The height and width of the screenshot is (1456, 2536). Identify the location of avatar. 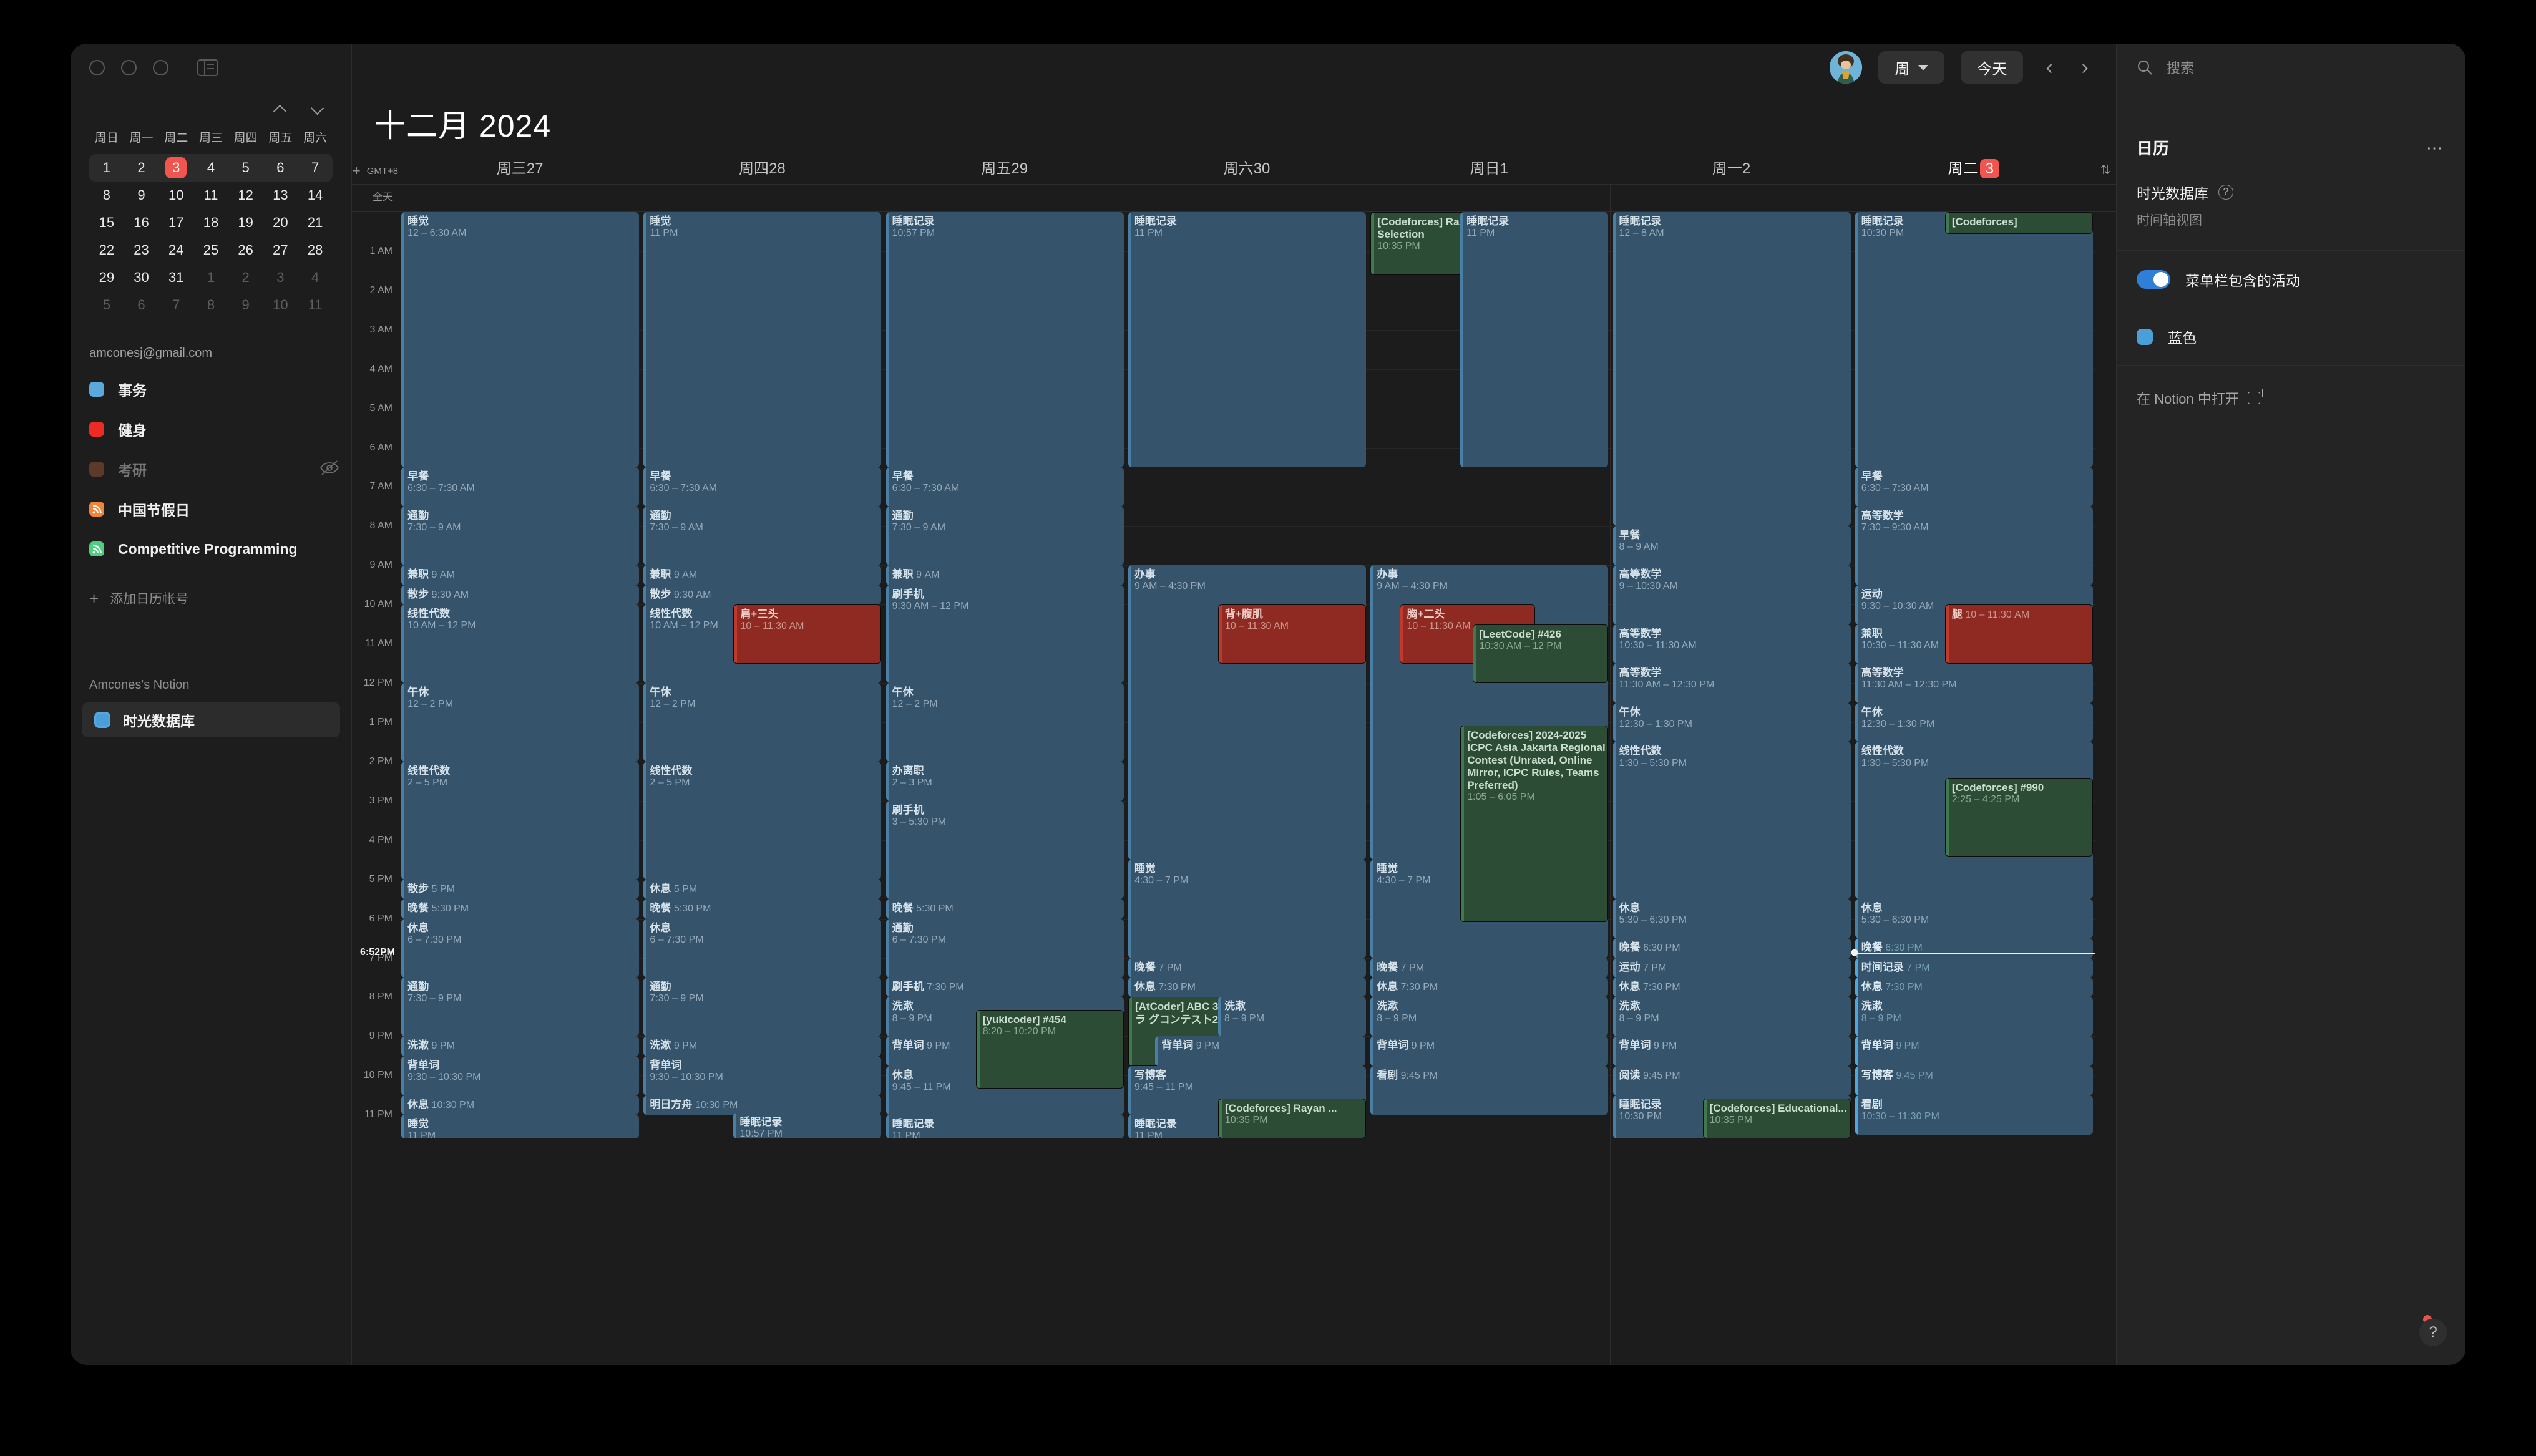
(1847, 67).